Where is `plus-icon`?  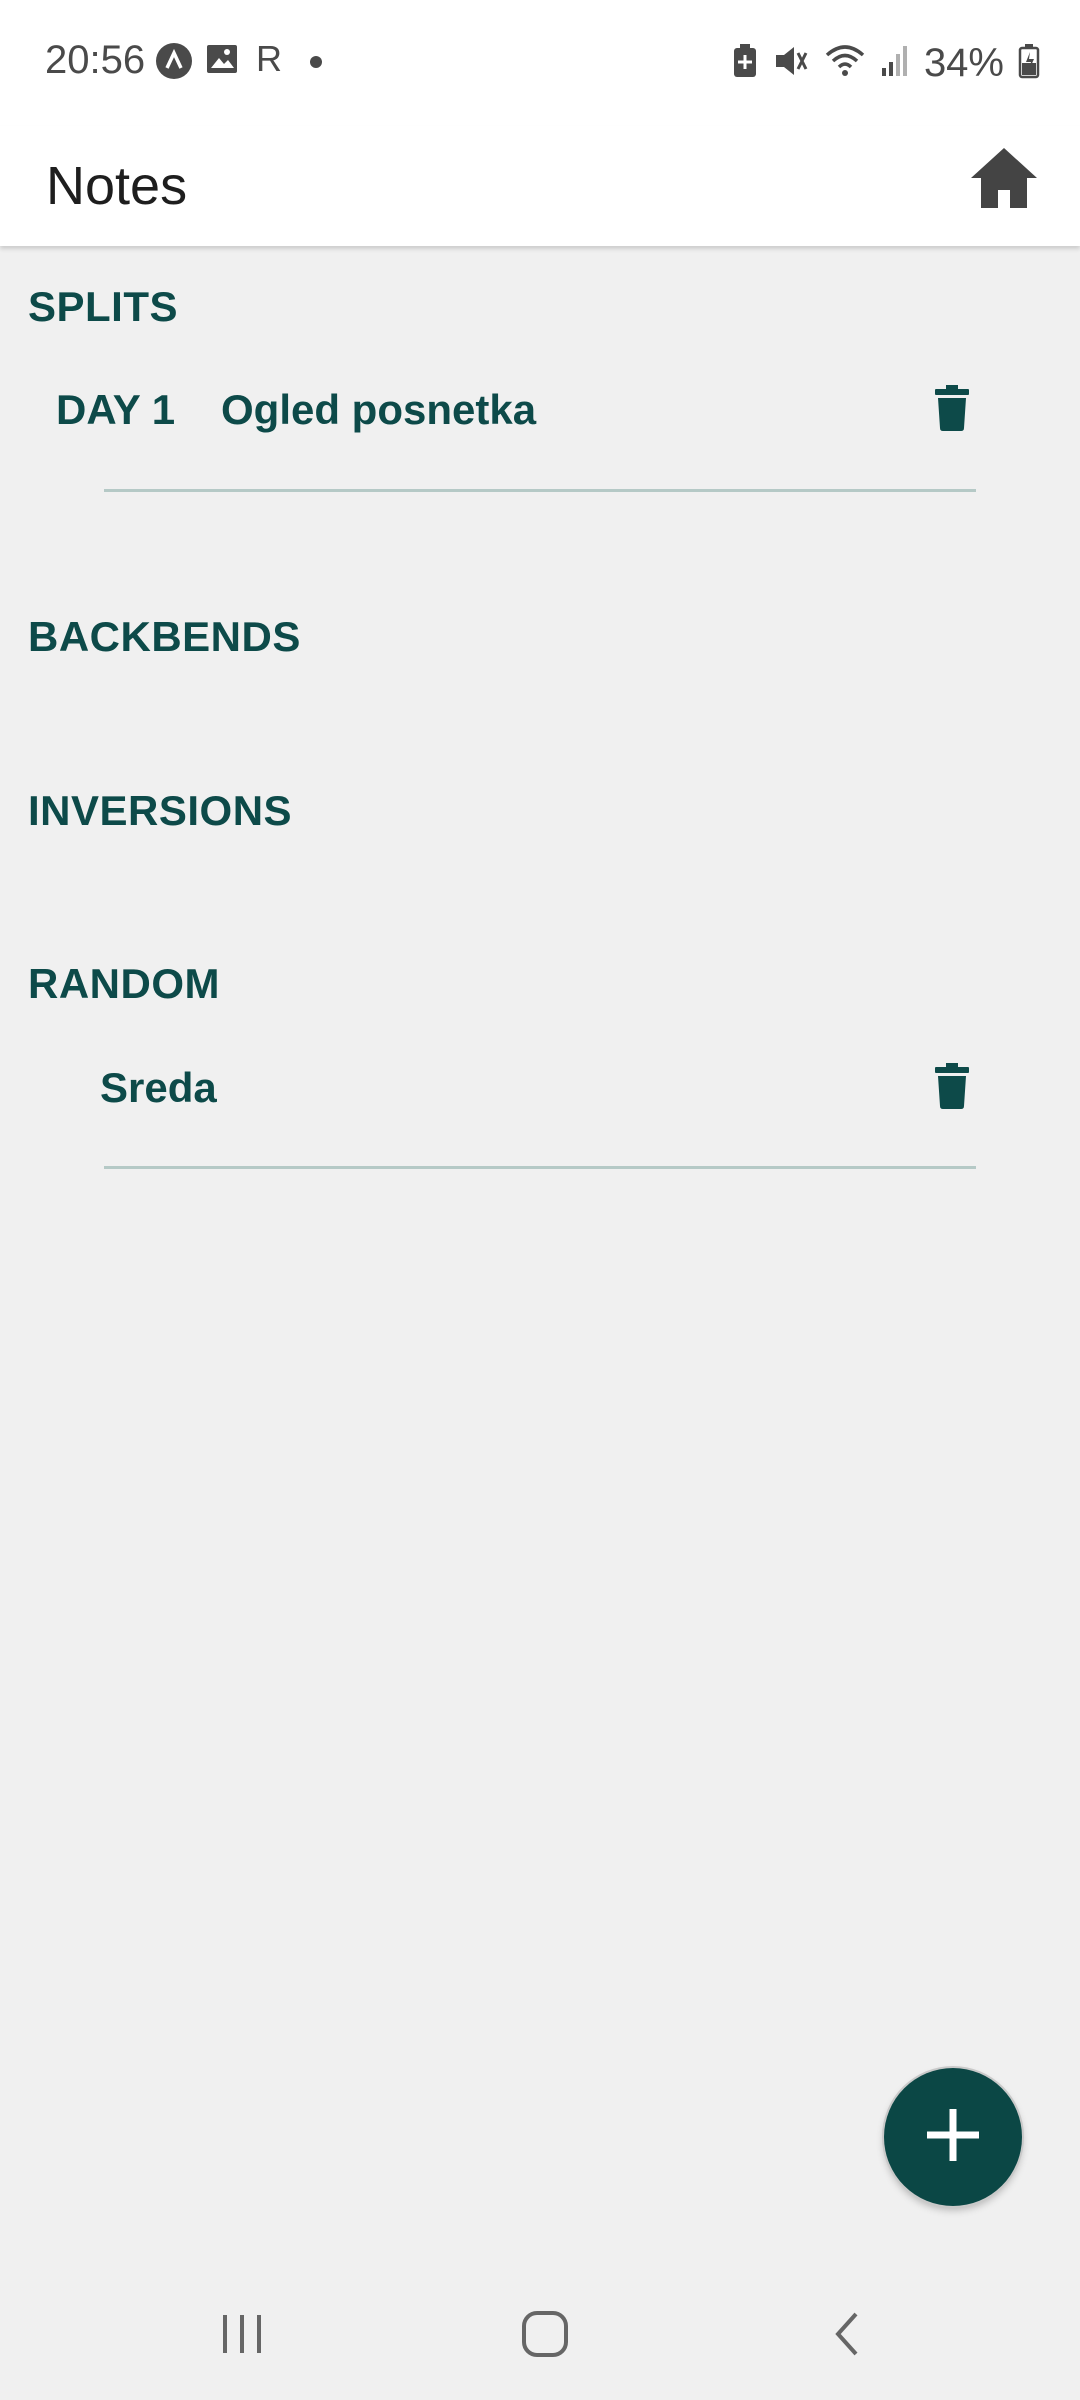 plus-icon is located at coordinates (953, 2137).